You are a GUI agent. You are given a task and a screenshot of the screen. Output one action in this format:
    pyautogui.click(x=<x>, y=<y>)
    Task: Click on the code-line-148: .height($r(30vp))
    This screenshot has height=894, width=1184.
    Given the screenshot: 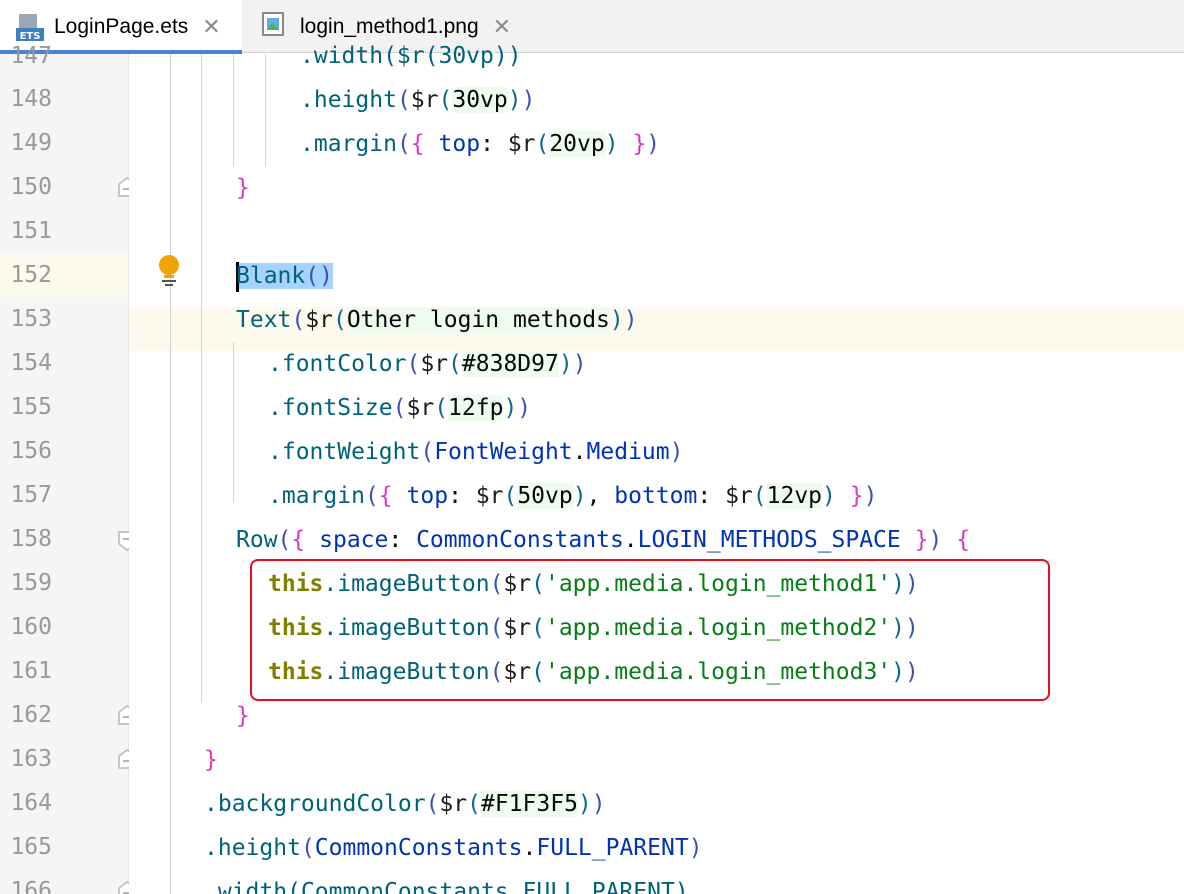 What is the action you would take?
    pyautogui.click(x=418, y=100)
    